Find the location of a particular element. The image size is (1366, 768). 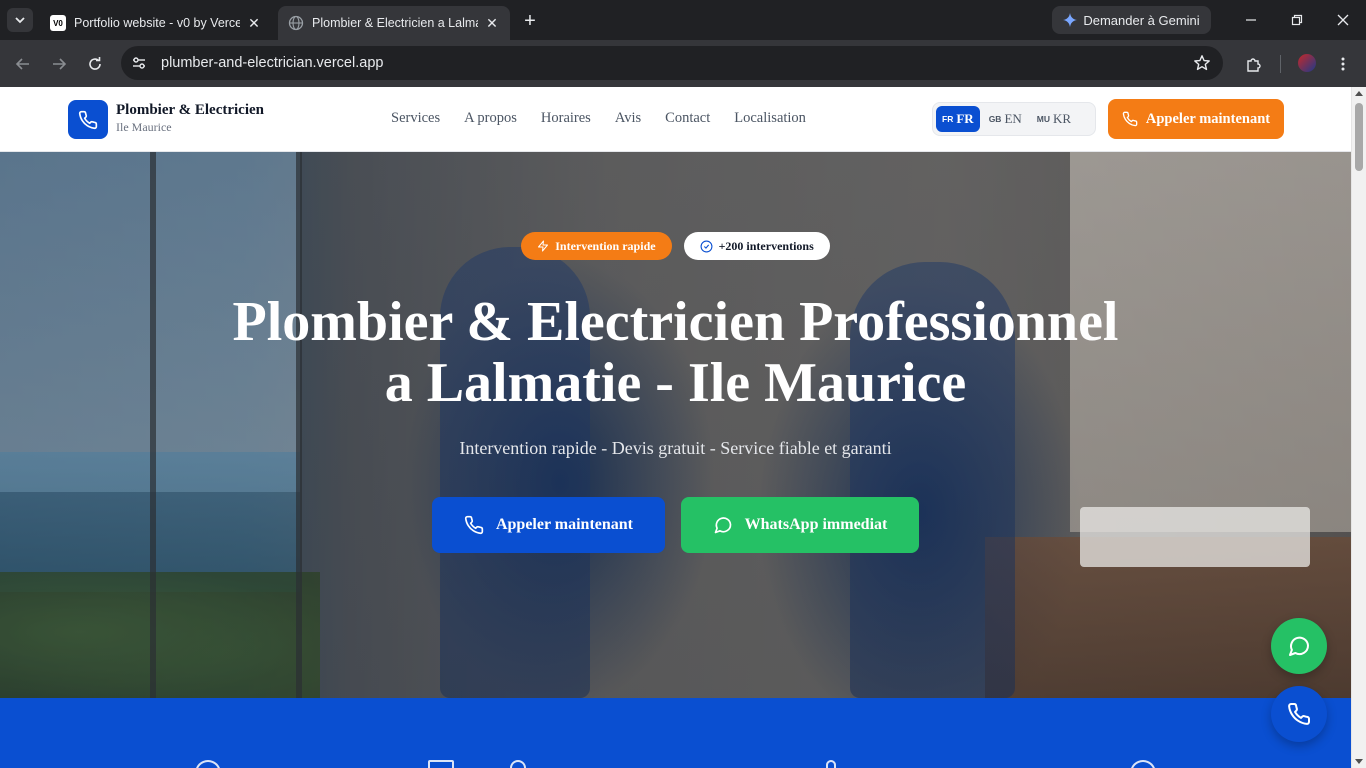

tab-title: Portfolio website - v0 by Vercel is located at coordinates (157, 23).